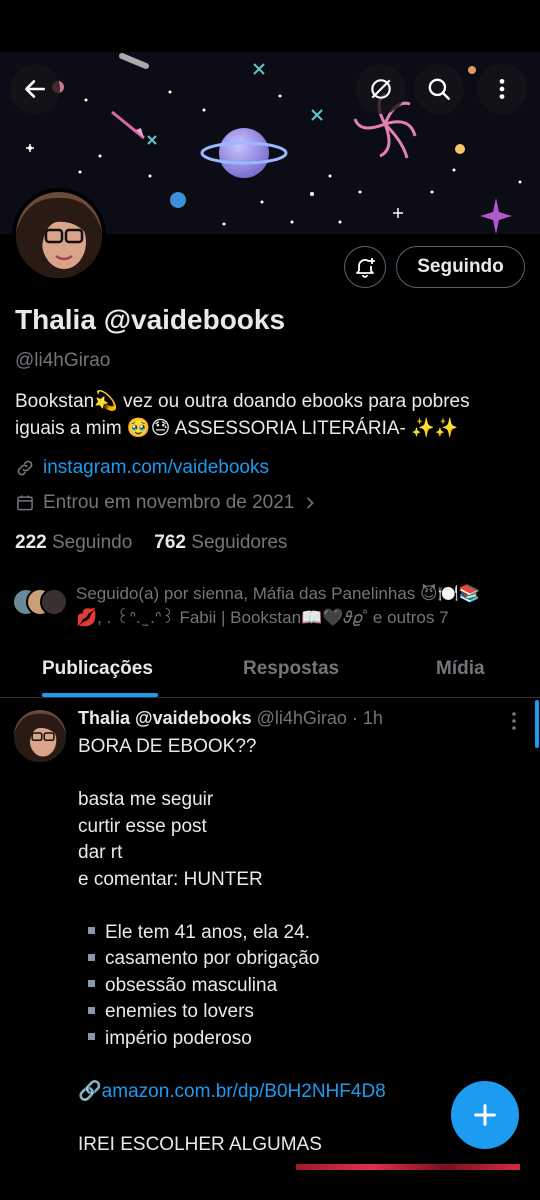 The image size is (540, 1200). I want to click on active-tab-indicator, so click(100, 695).